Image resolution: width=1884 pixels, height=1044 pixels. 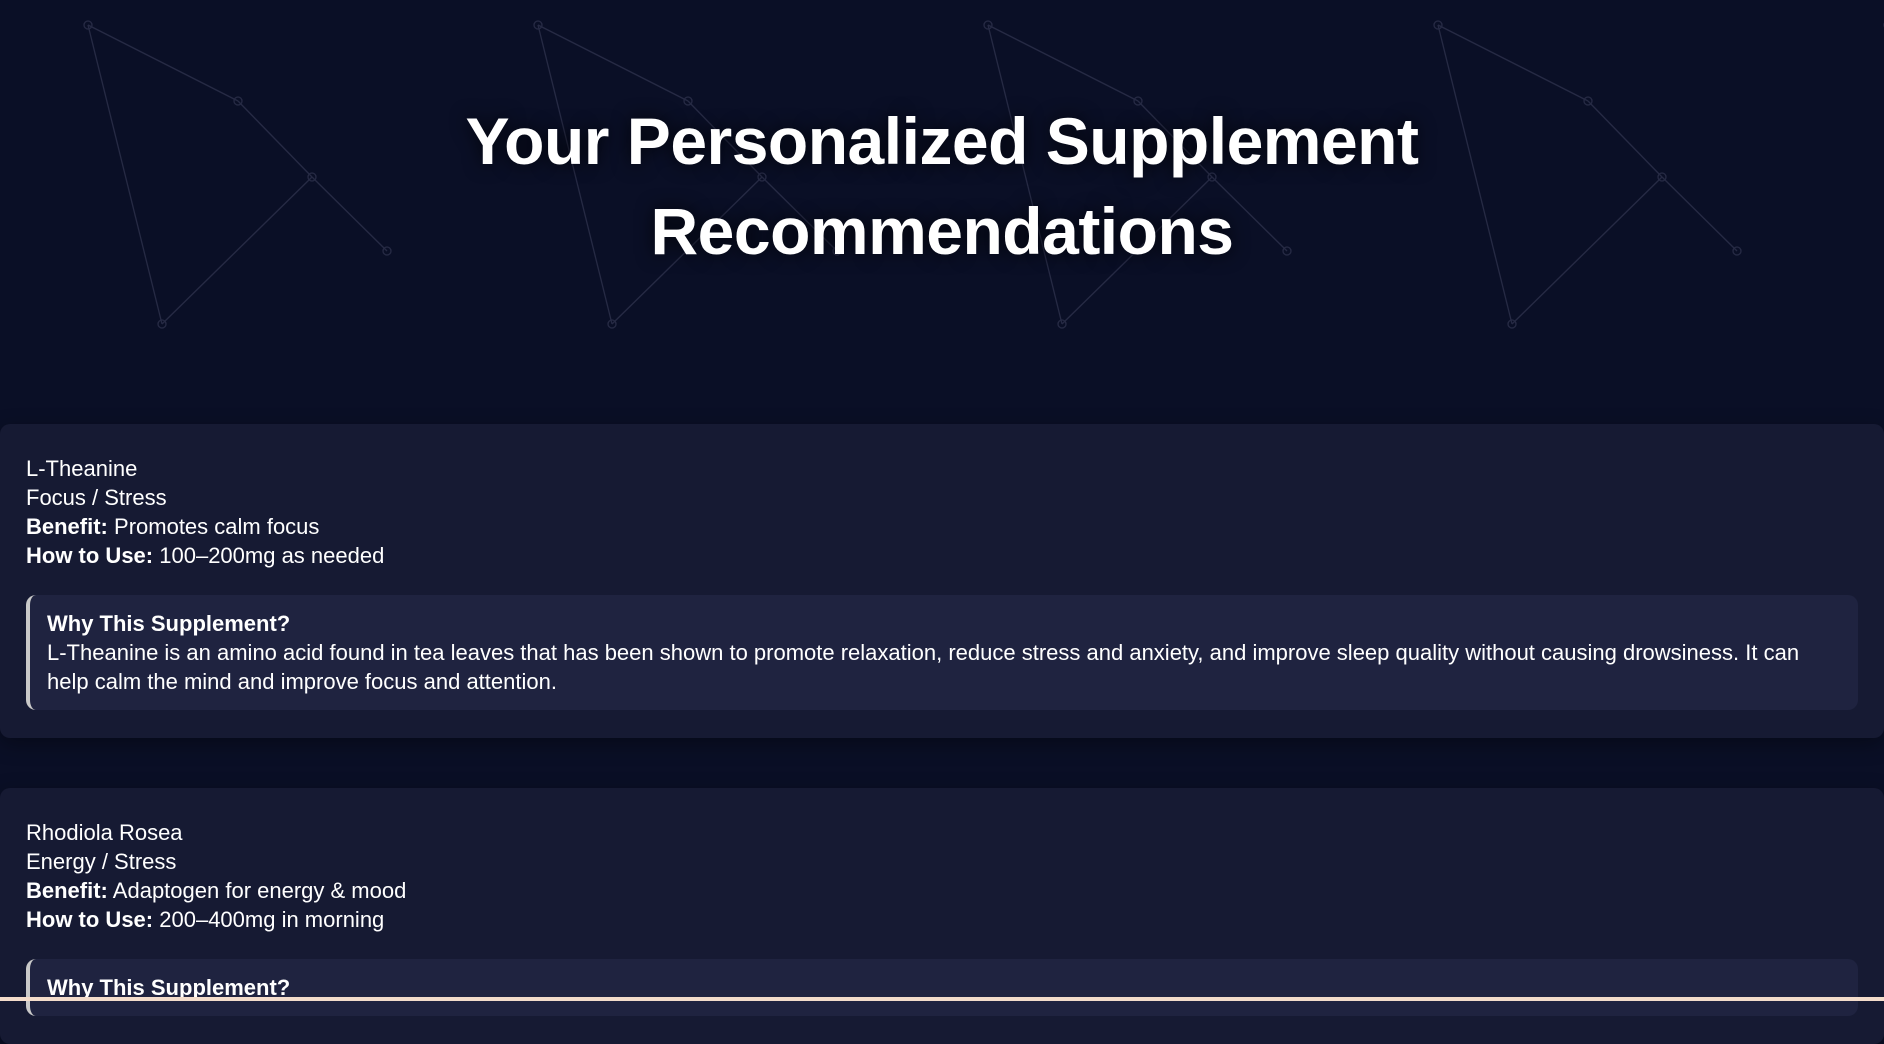 What do you see at coordinates (96, 497) in the screenshot?
I see `supplement-category: Focus / Stress` at bounding box center [96, 497].